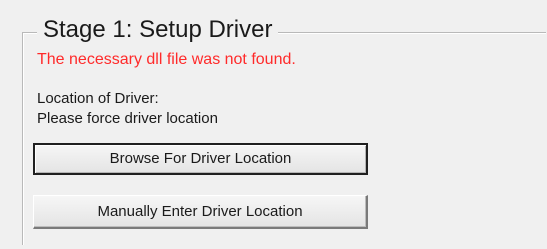  What do you see at coordinates (200, 212) in the screenshot?
I see `manual-driver-location-button: Manually Enter Driver Location` at bounding box center [200, 212].